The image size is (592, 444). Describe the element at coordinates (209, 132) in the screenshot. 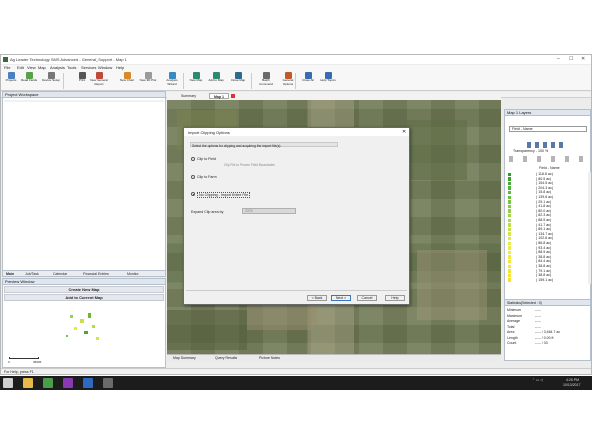

I see `dialog-title: Import Clipping Options` at that location.